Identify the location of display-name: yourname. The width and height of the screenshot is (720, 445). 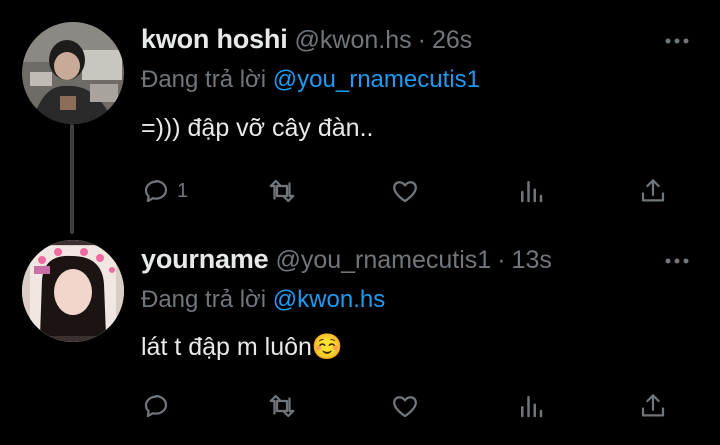
(205, 259).